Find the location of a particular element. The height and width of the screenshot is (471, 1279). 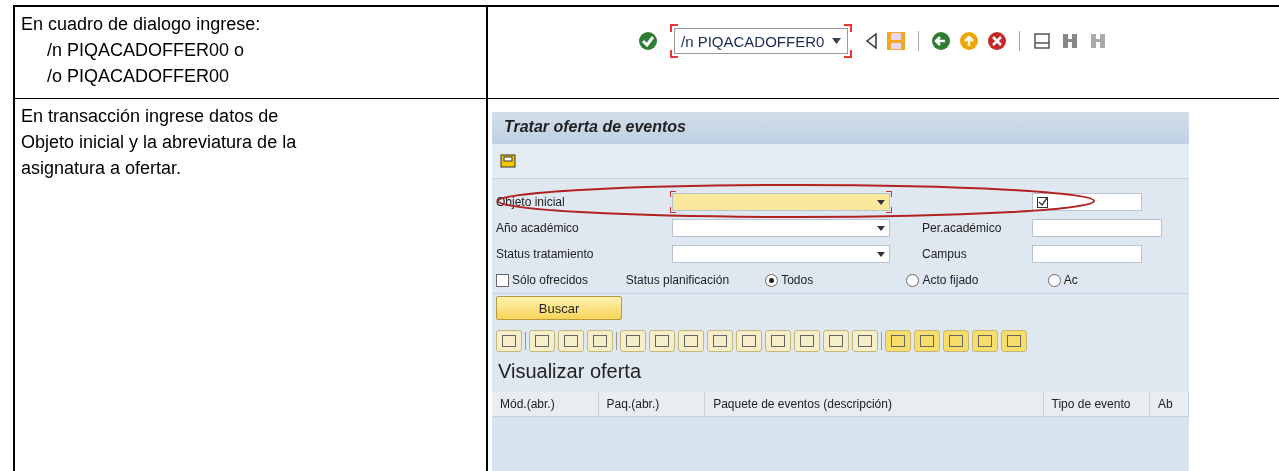

column-header: Ab is located at coordinates (1169, 404).